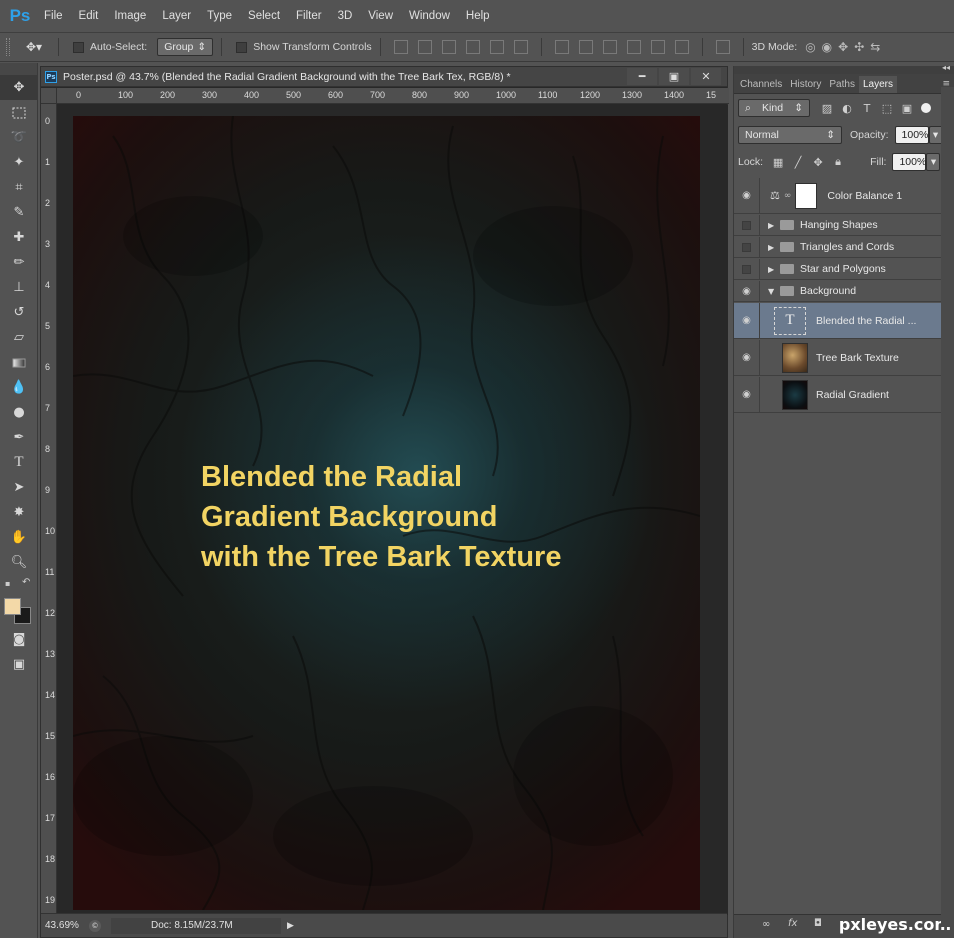  Describe the element at coordinates (642, 76) in the screenshot. I see `minimize-button: ━` at that location.